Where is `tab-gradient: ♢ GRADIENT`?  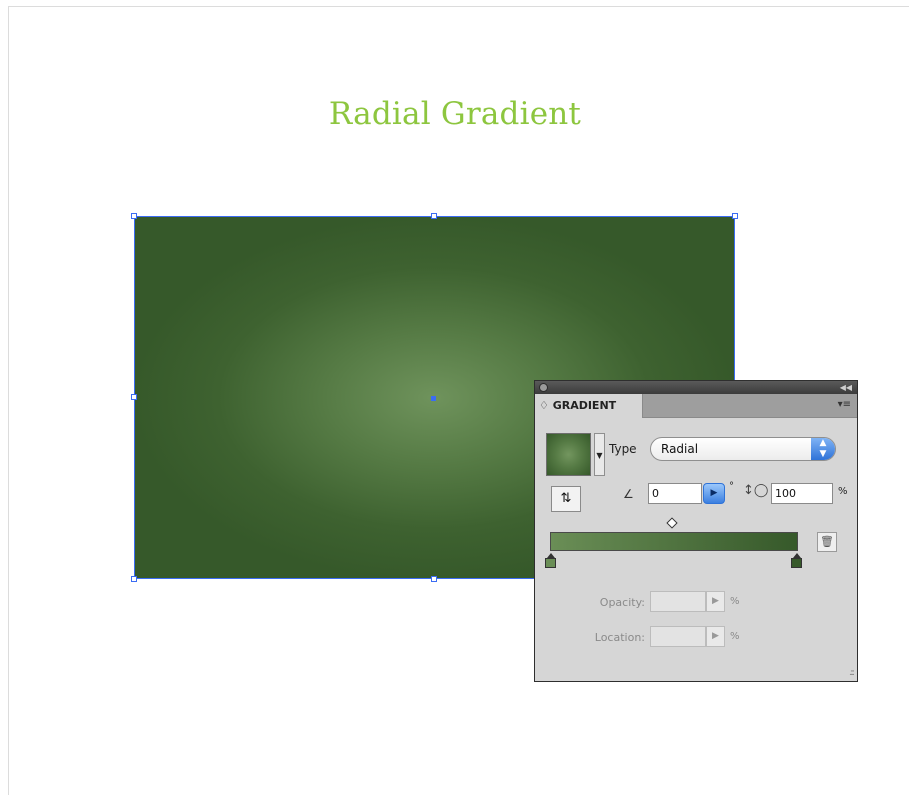 tab-gradient: ♢ GRADIENT is located at coordinates (589, 406).